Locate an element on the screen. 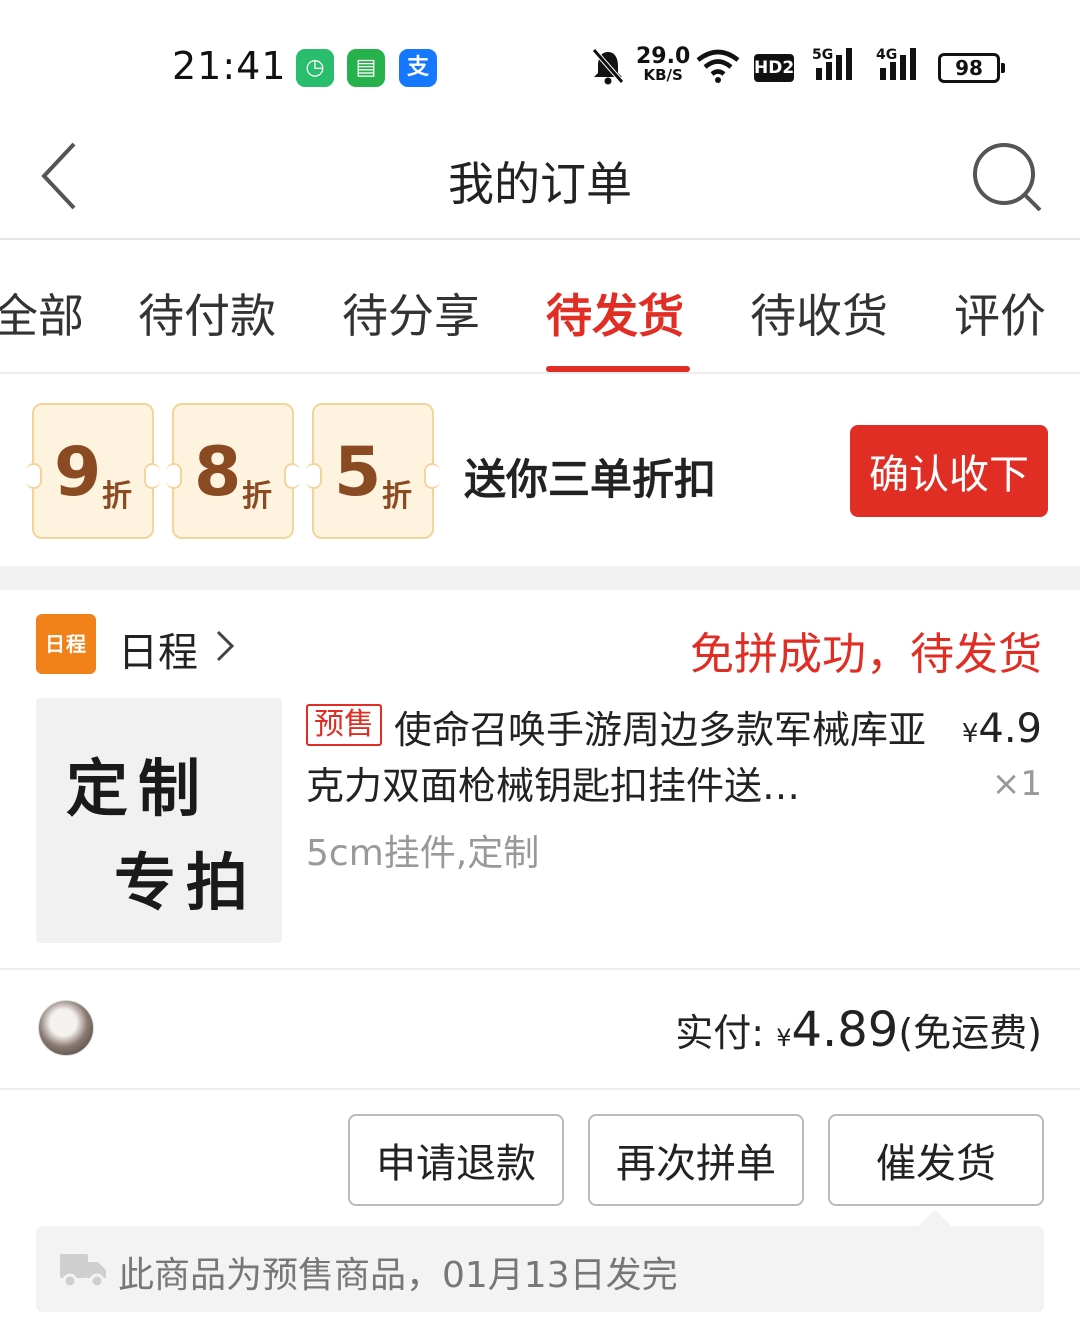  tab-to-ship: 待发货 is located at coordinates (615, 313).